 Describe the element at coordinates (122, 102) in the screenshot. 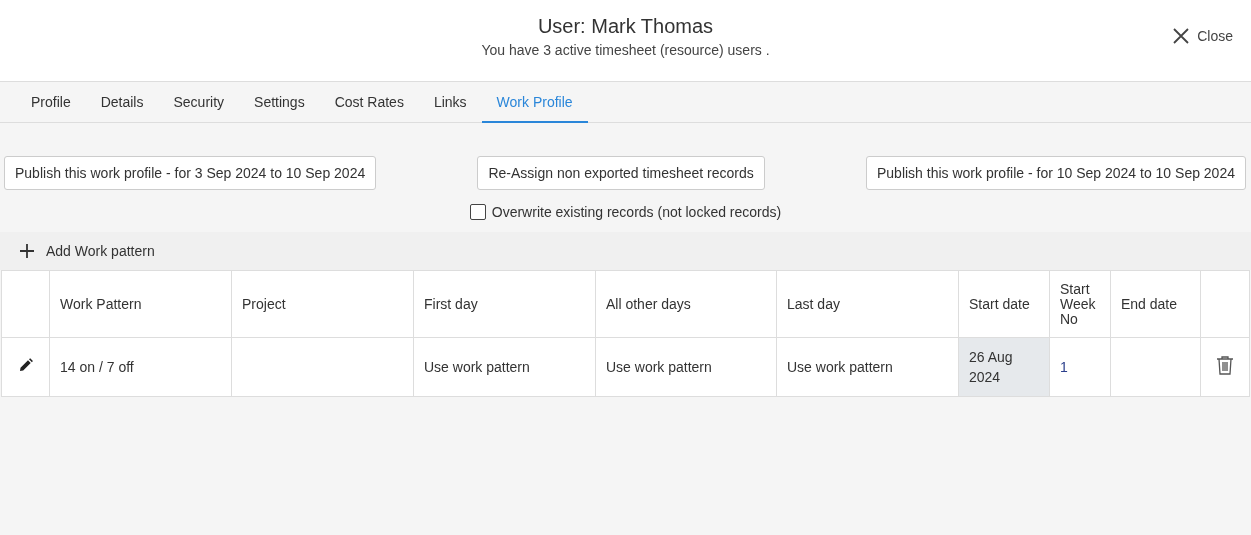

I see `tab: Details` at that location.